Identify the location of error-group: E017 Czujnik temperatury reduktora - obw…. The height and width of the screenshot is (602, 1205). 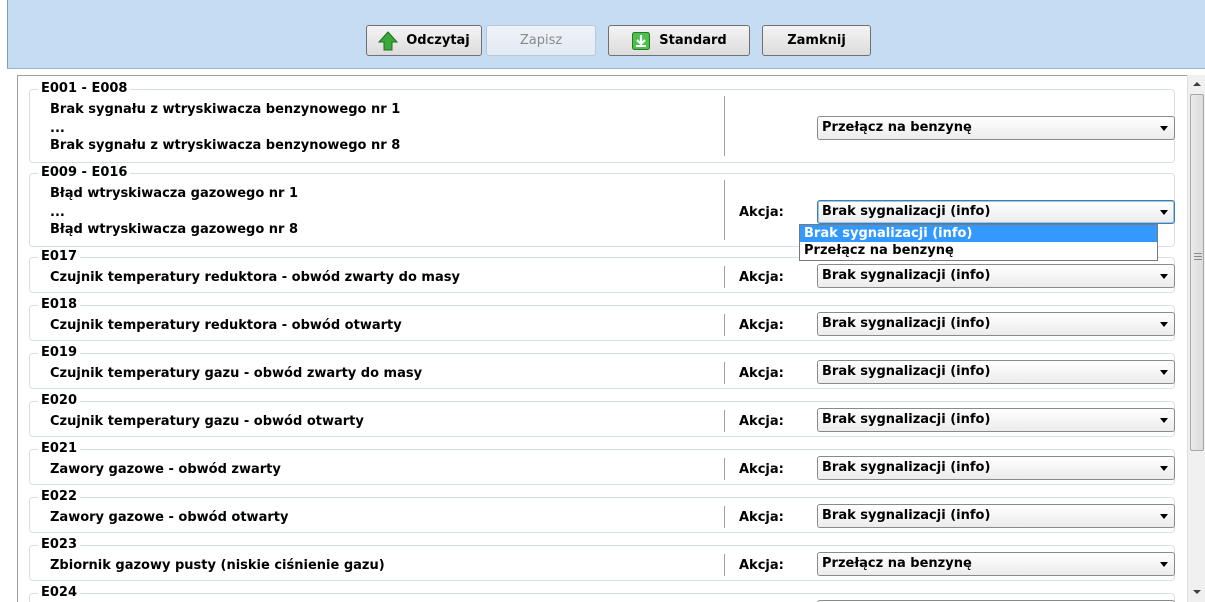
(602, 271).